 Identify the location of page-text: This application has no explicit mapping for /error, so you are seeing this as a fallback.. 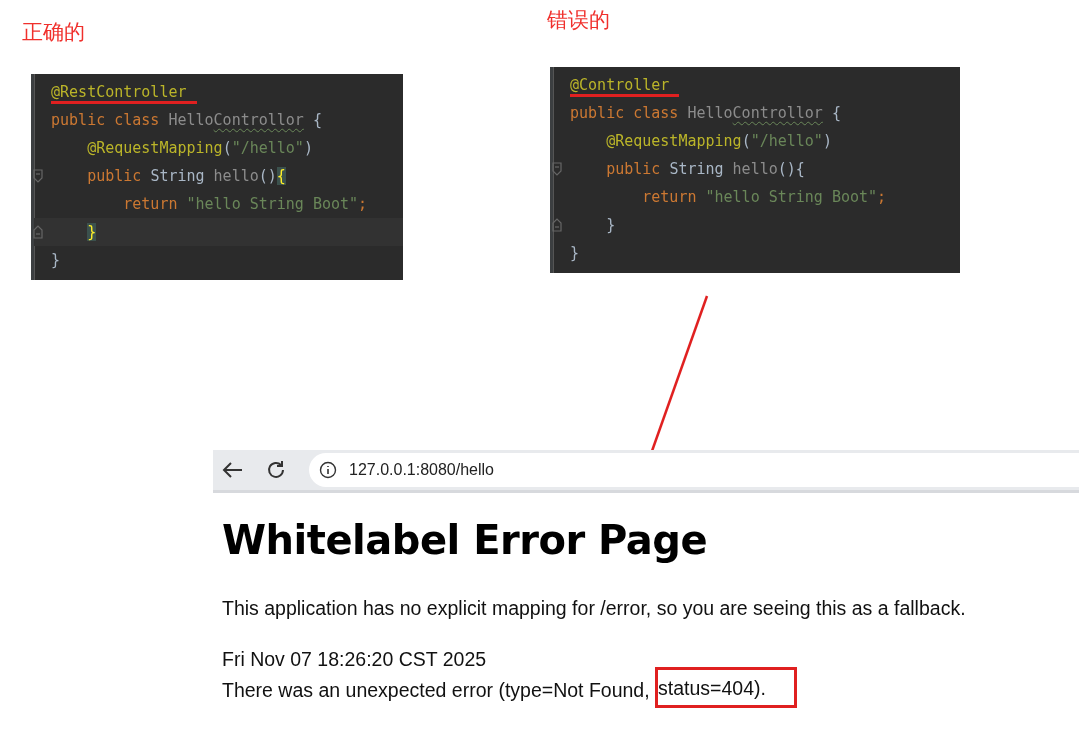
(594, 608).